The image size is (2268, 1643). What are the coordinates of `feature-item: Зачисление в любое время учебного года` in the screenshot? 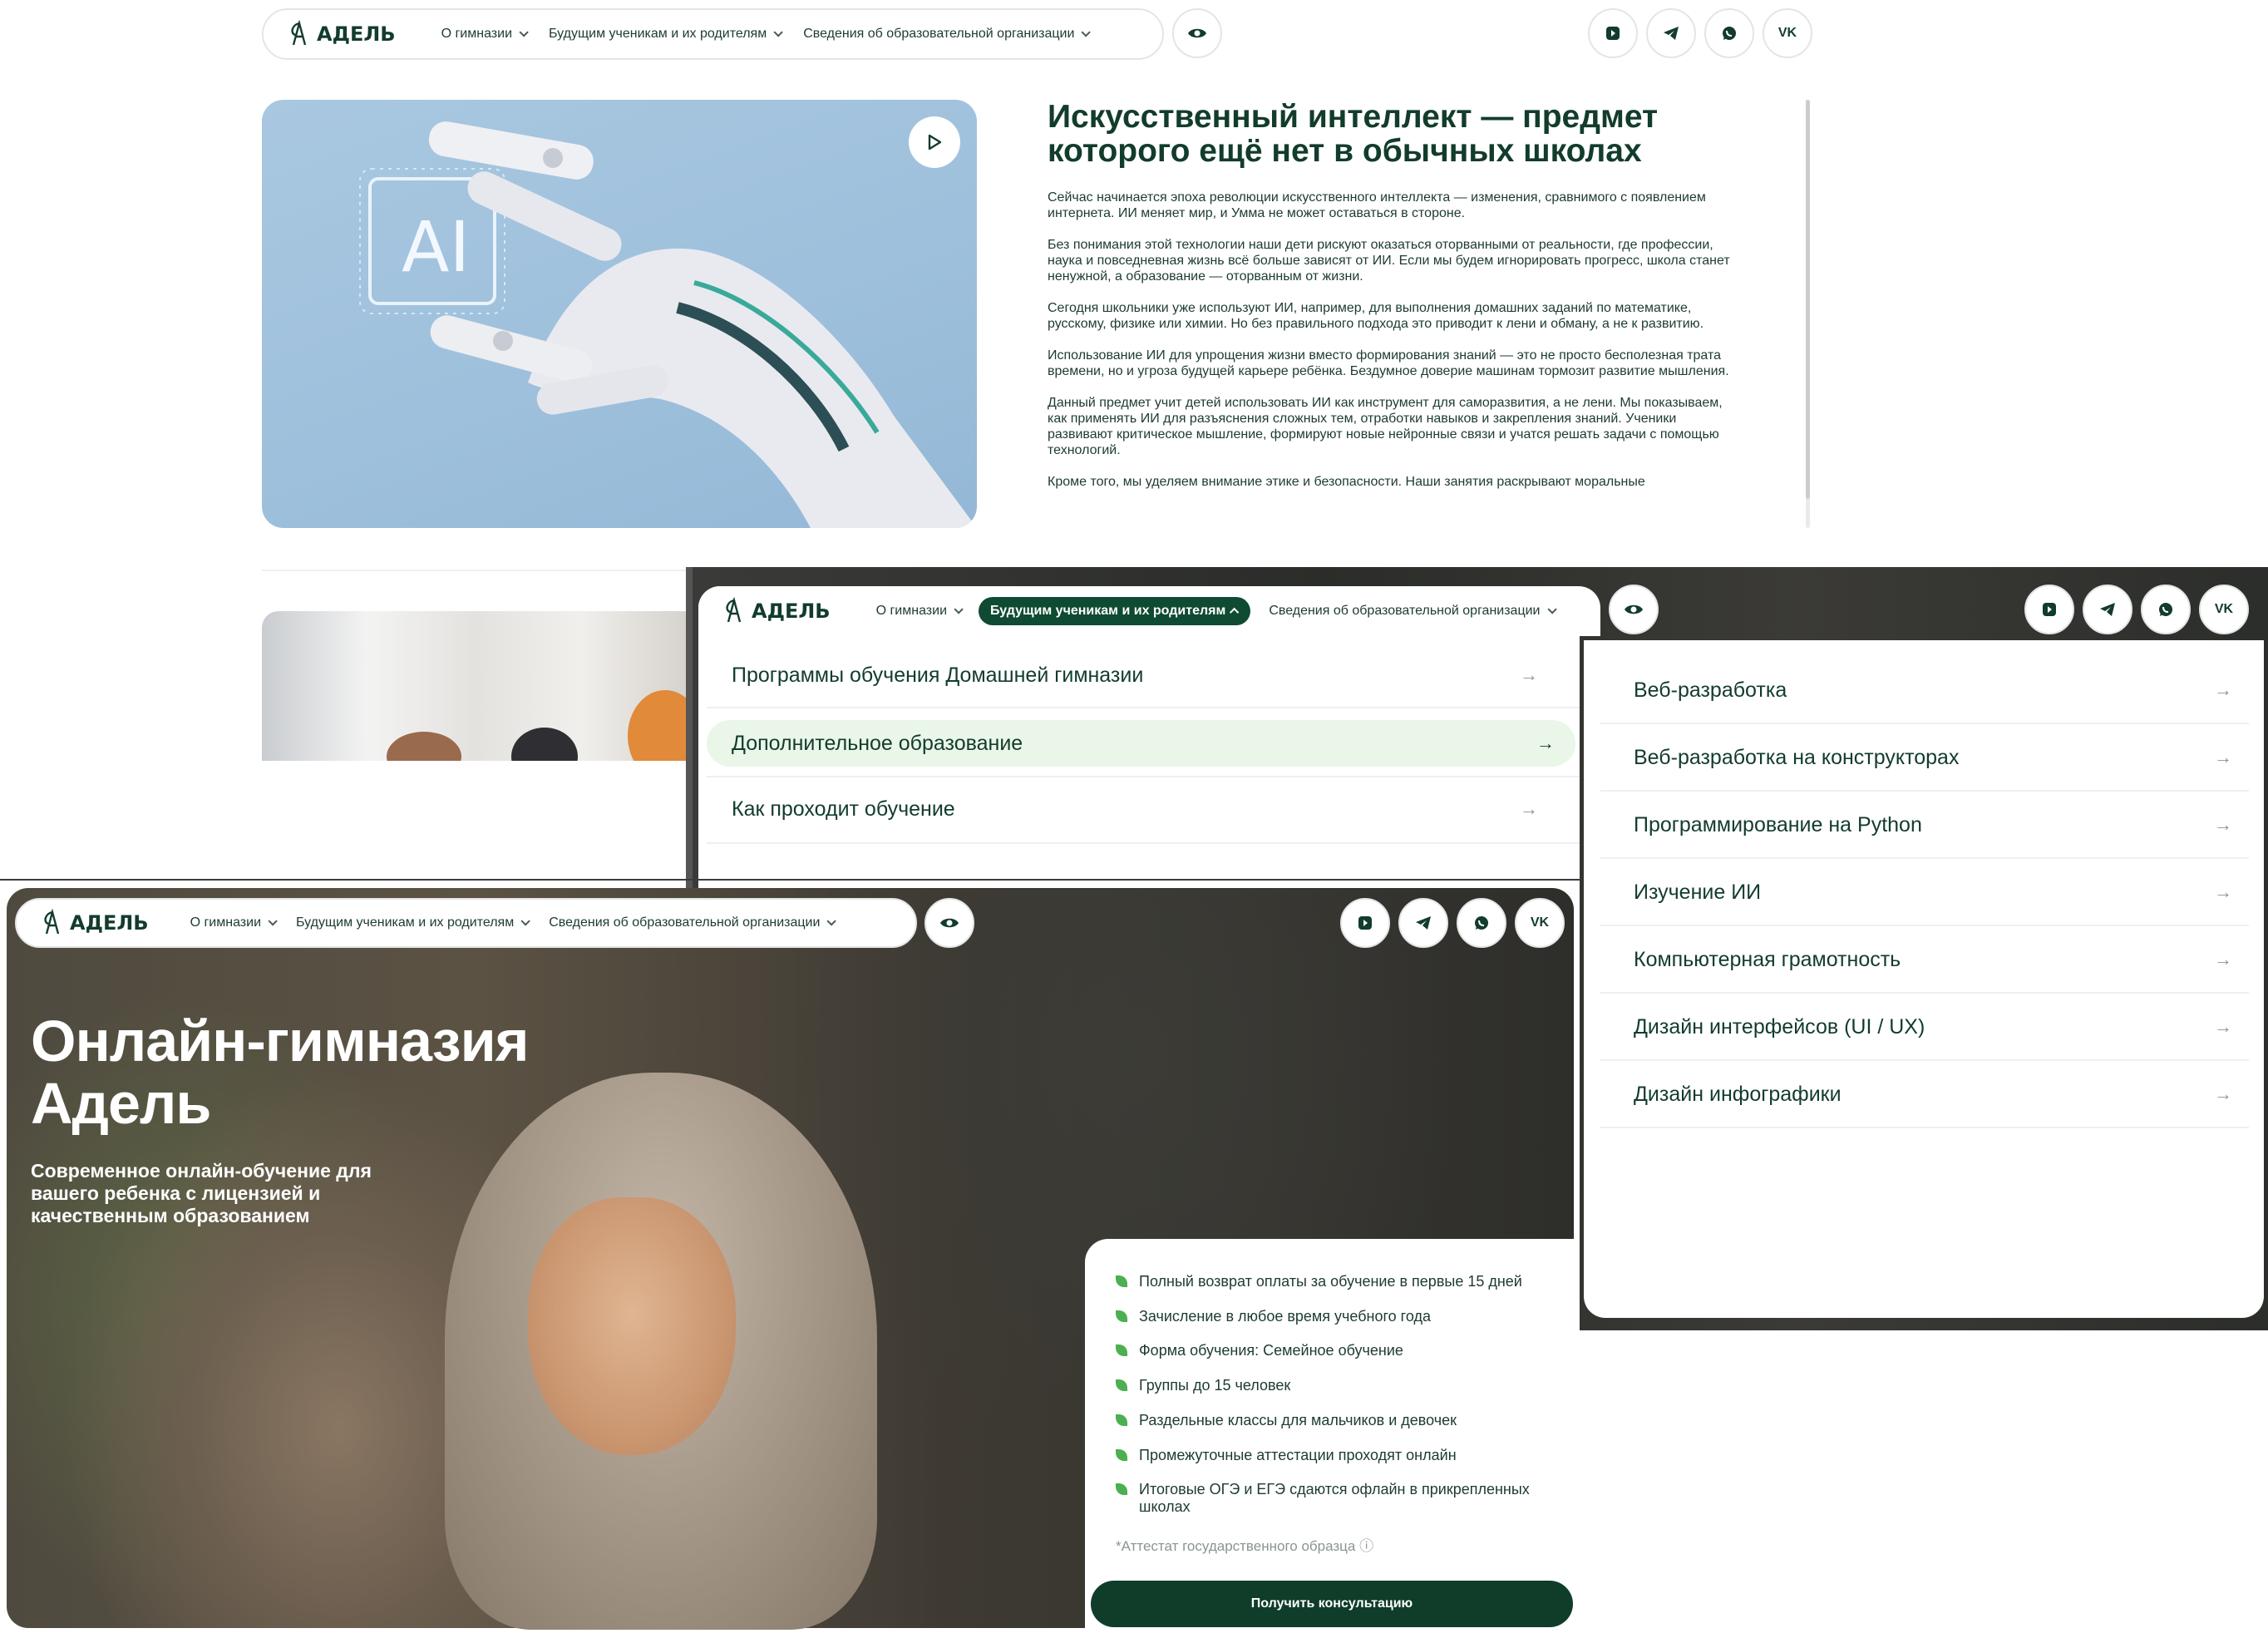 It's located at (1332, 1316).